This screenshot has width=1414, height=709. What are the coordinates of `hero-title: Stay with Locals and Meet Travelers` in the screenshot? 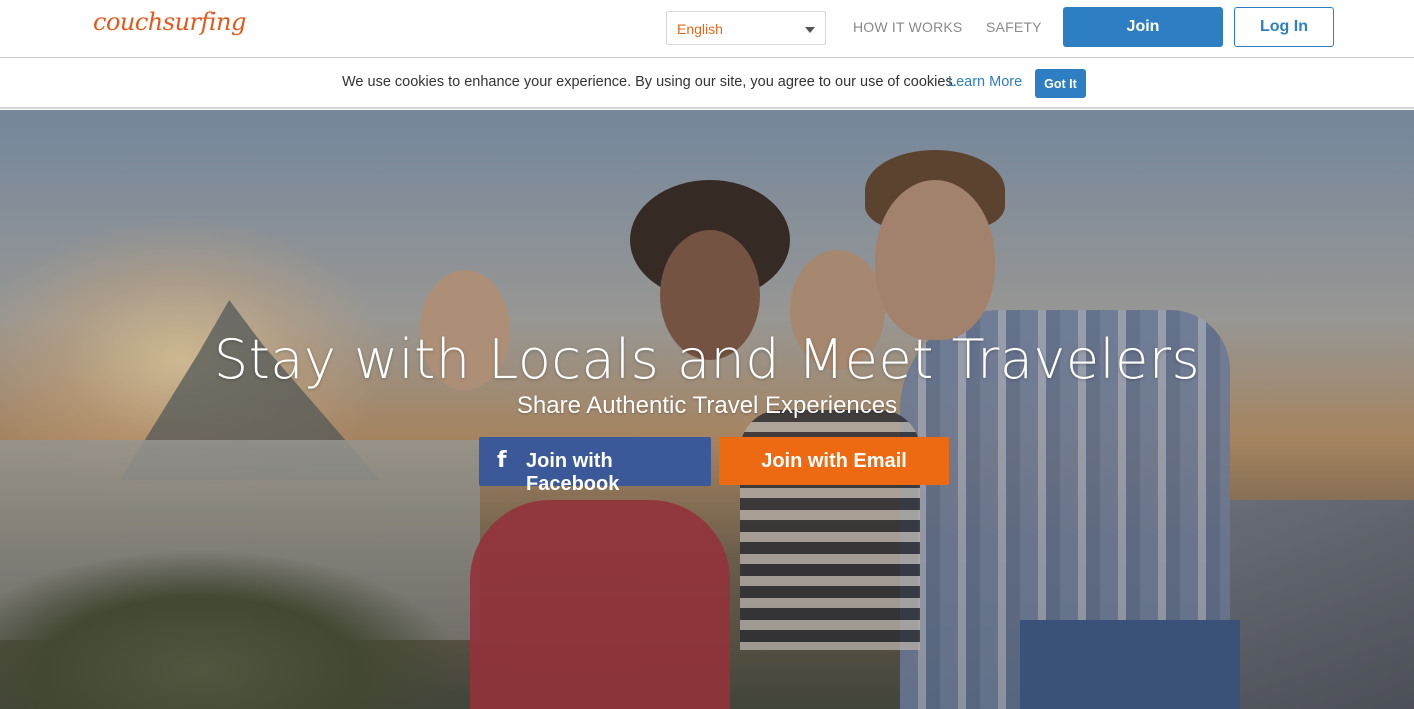 It's located at (707, 359).